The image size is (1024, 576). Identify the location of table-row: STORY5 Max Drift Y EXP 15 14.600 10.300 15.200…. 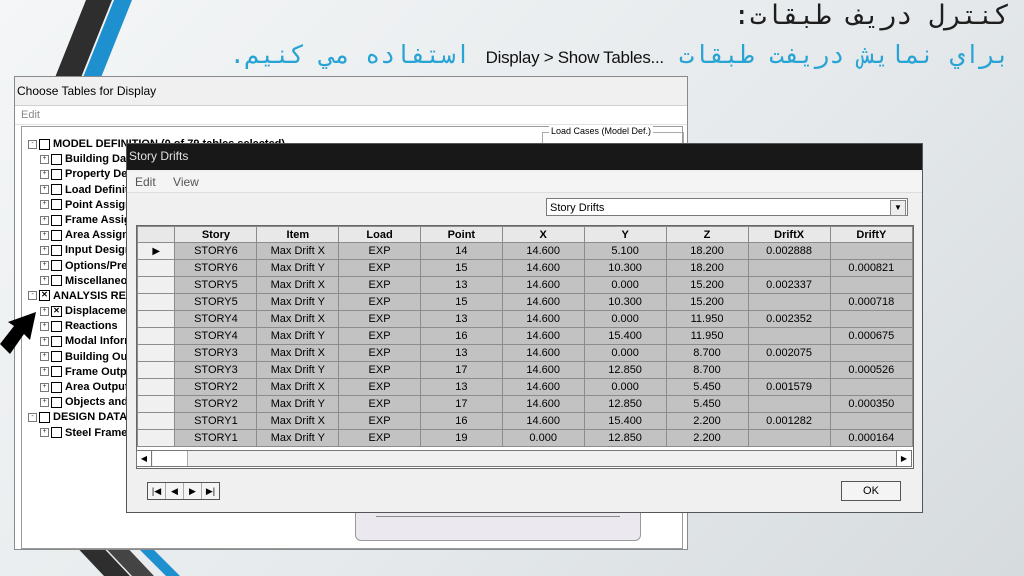
(525, 302).